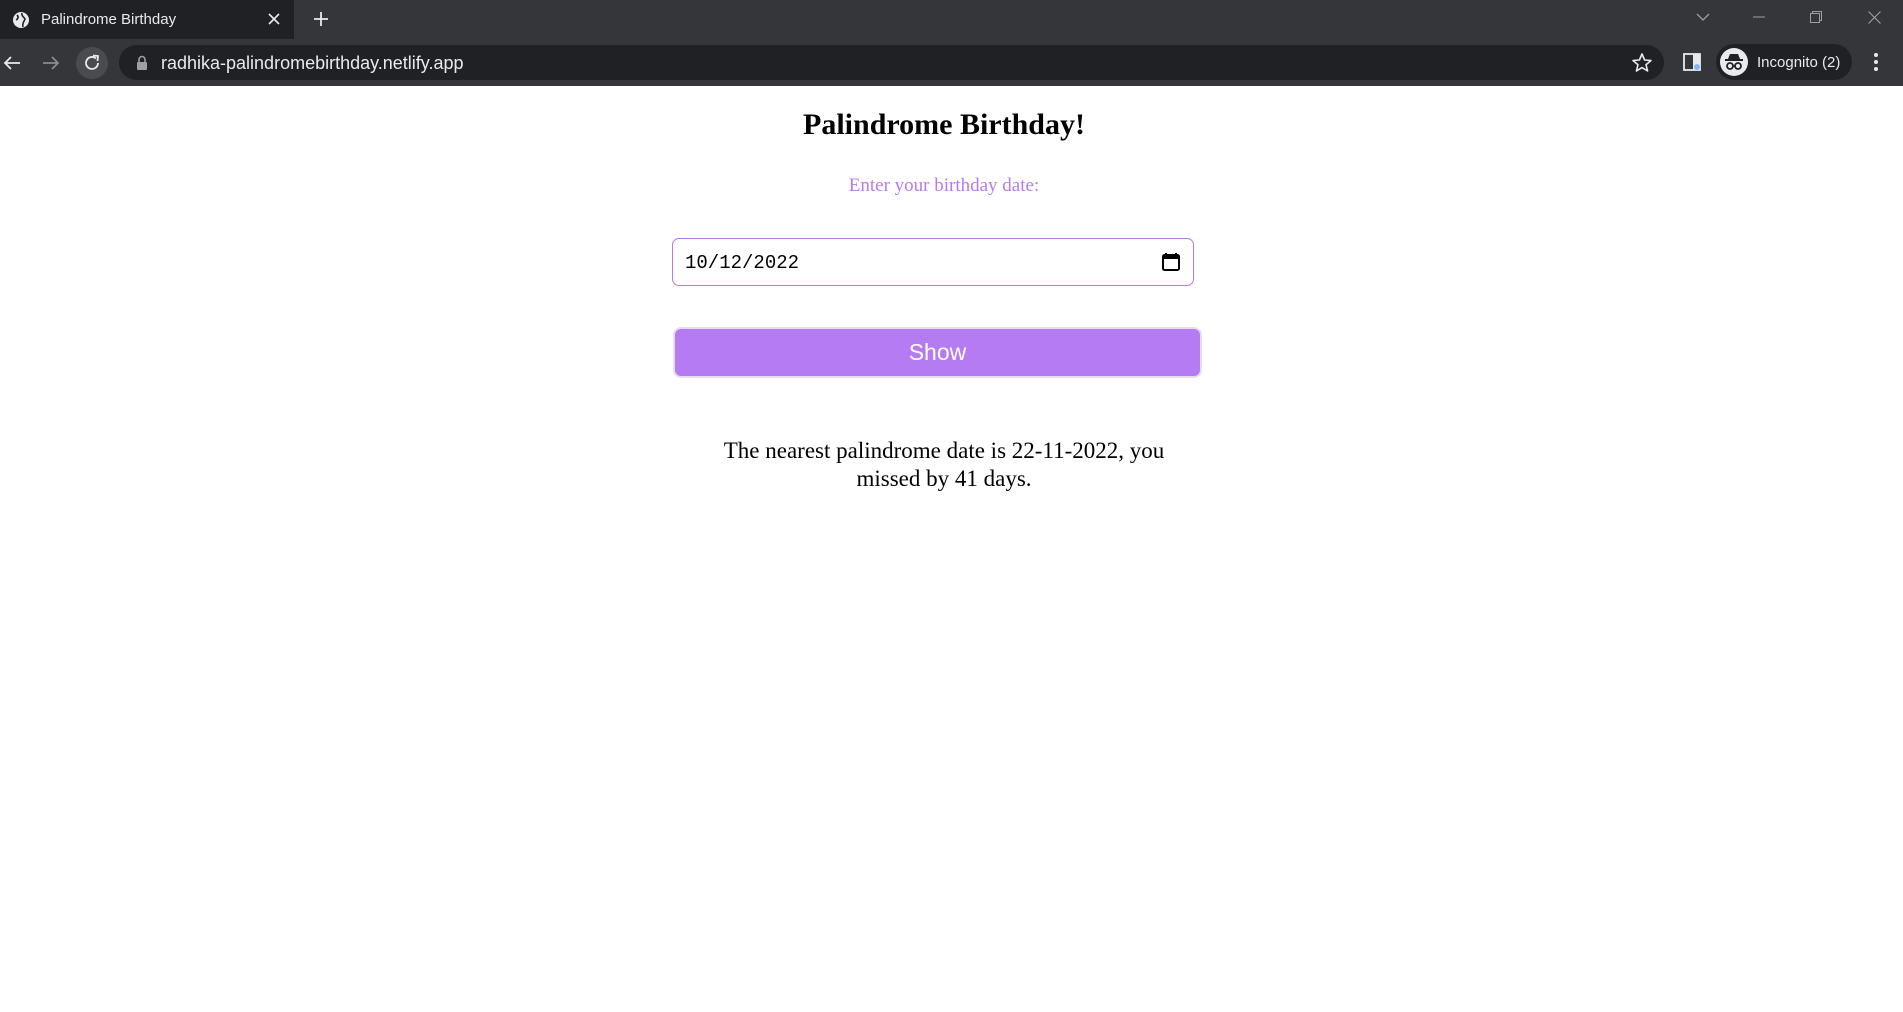 The image size is (1903, 1012). I want to click on globe-icon, so click(21, 20).